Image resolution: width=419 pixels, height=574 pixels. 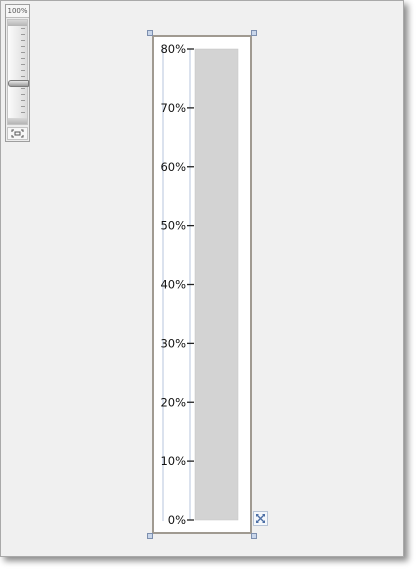 What do you see at coordinates (173, 461) in the screenshot?
I see `y-tick-label-1: 10%` at bounding box center [173, 461].